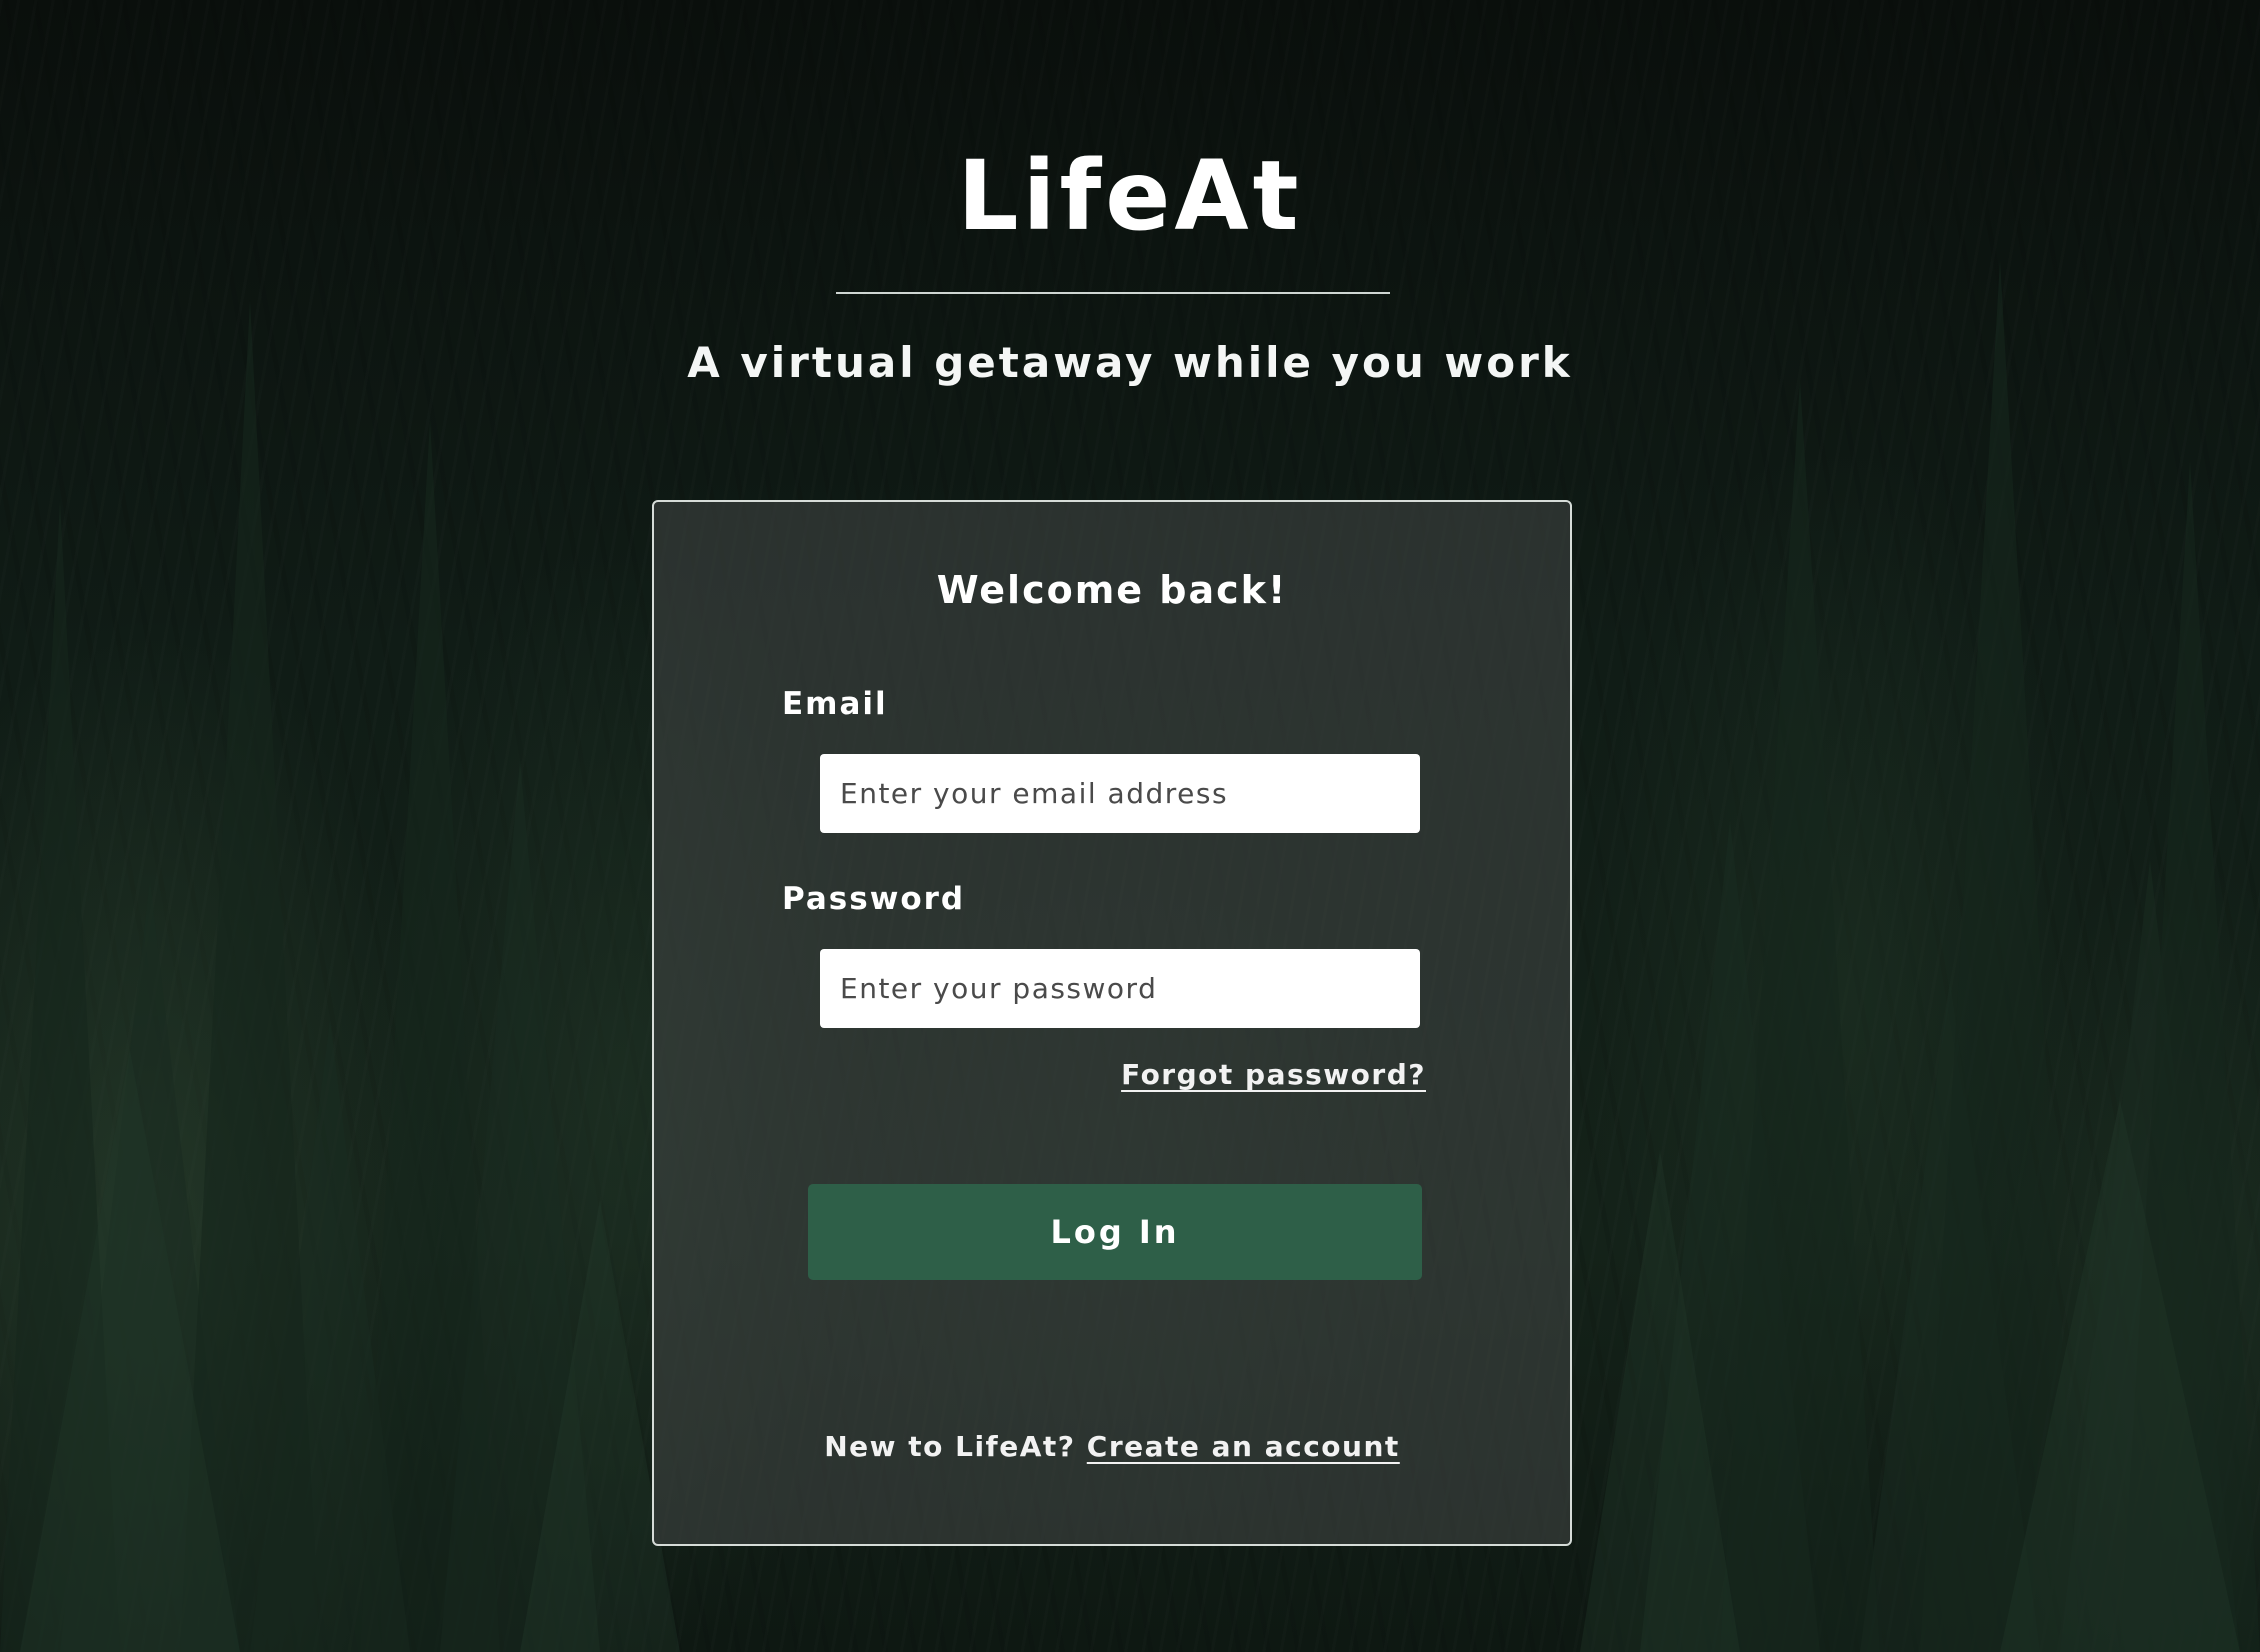 The height and width of the screenshot is (1652, 2260). Describe the element at coordinates (874, 899) in the screenshot. I see `password-label: Password` at that location.